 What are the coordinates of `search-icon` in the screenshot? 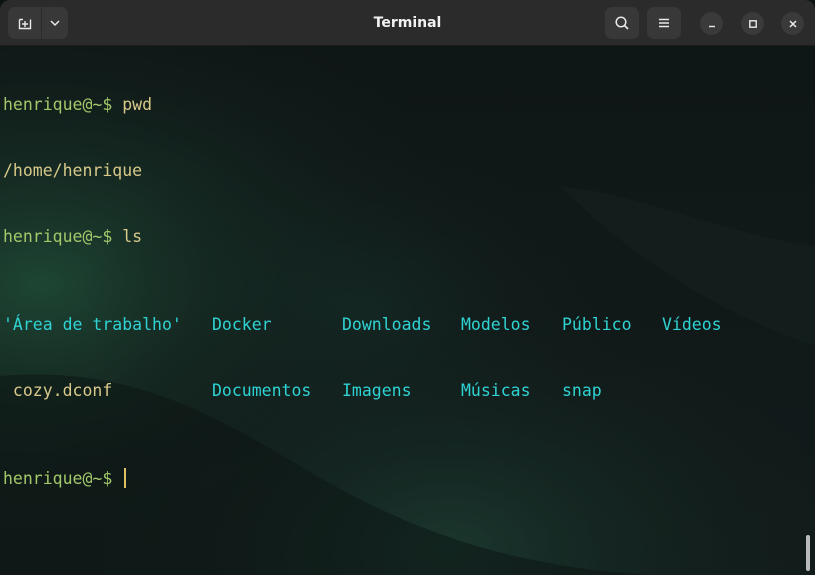 It's located at (622, 23).